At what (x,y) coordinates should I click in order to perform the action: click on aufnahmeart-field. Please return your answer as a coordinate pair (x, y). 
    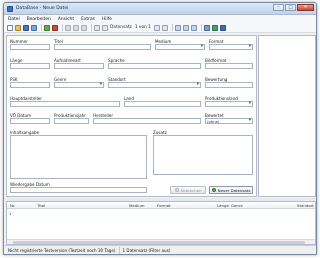
    Looking at the image, I should click on (79, 66).